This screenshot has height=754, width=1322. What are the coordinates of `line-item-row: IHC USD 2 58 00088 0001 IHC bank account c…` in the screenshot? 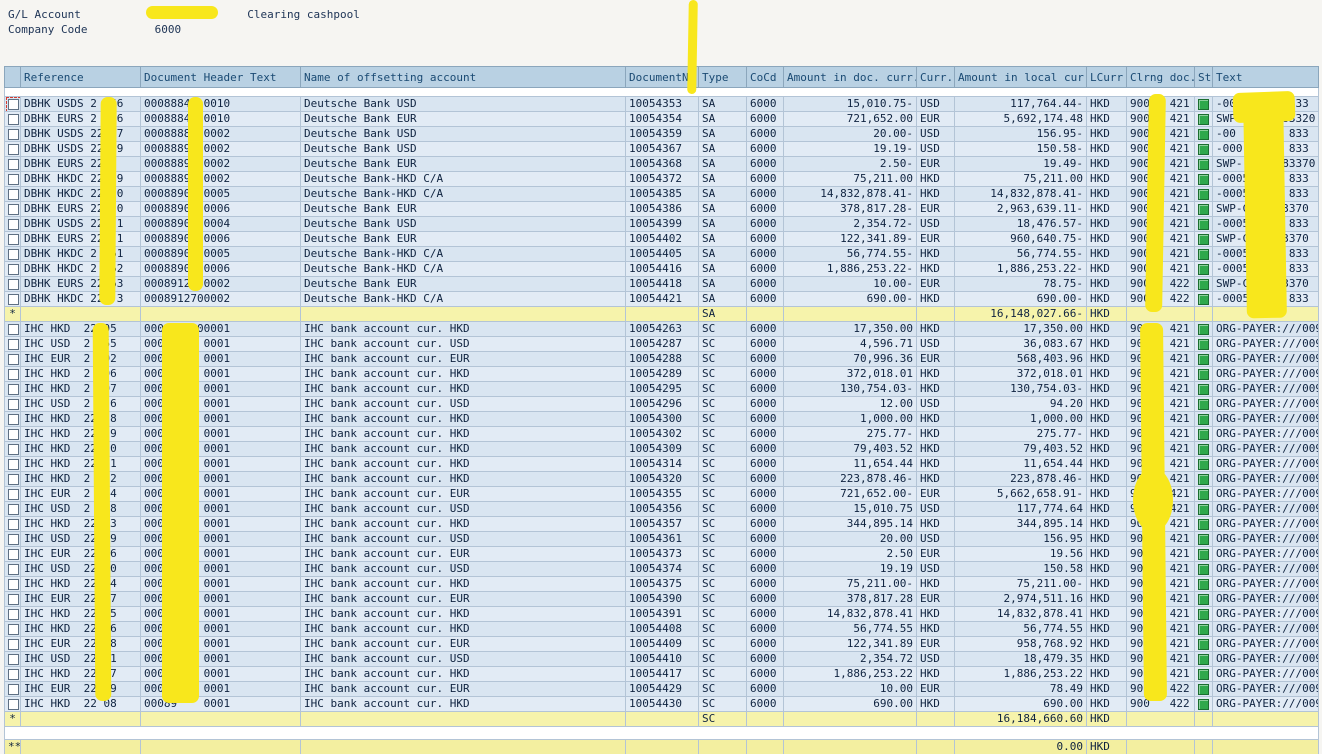 It's located at (661, 509).